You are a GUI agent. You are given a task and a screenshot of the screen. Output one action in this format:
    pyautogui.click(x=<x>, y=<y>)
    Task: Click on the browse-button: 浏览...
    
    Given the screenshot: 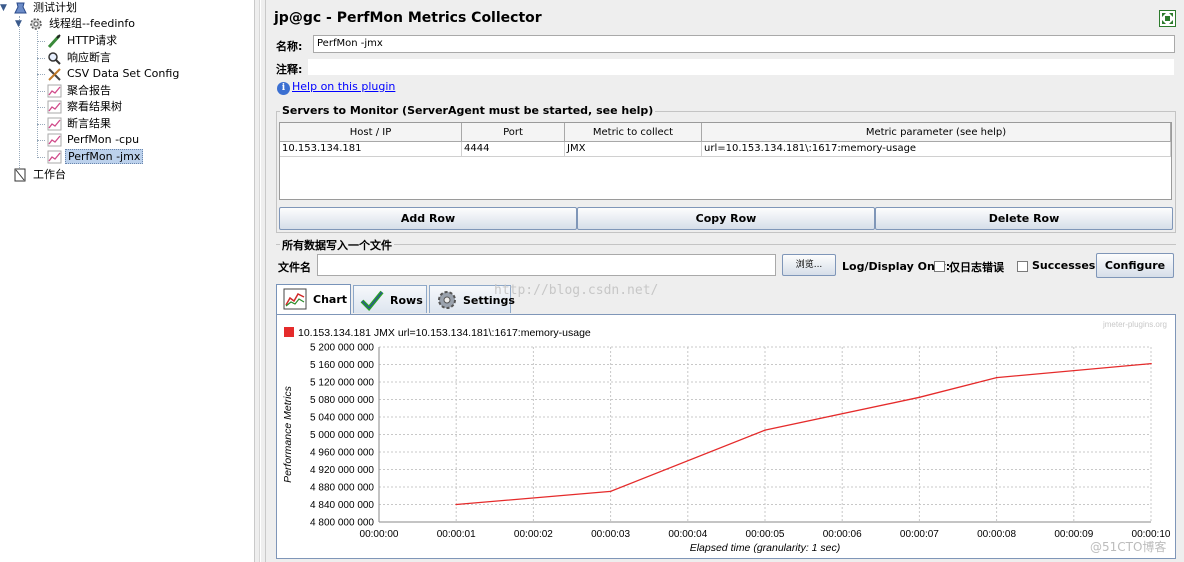 What is the action you would take?
    pyautogui.click(x=809, y=265)
    